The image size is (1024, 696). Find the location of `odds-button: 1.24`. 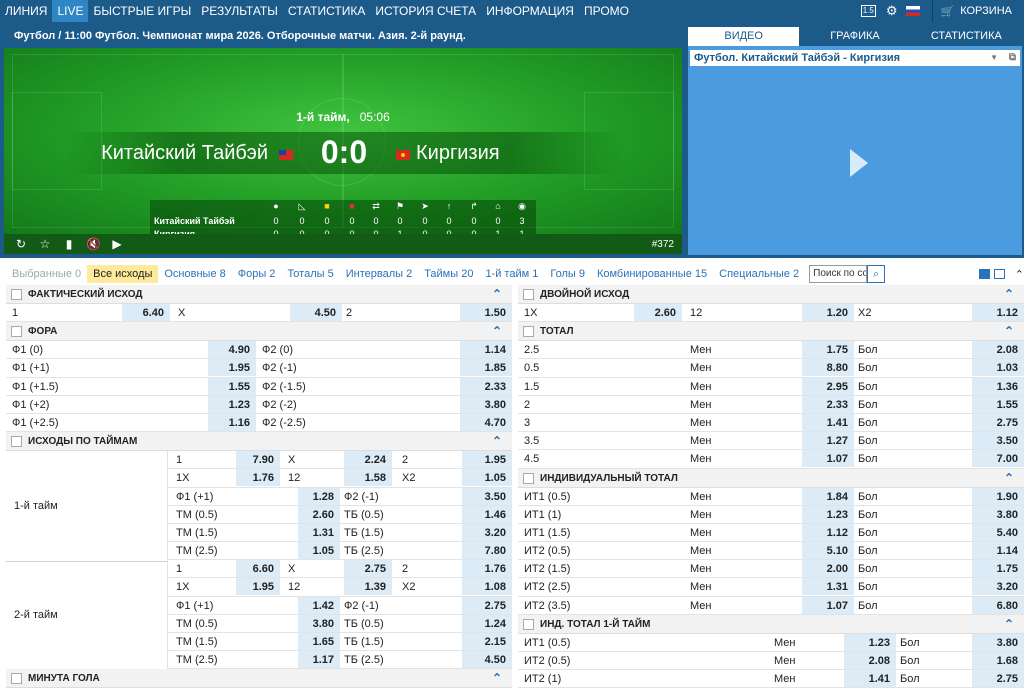

odds-button: 1.24 is located at coordinates (487, 623).